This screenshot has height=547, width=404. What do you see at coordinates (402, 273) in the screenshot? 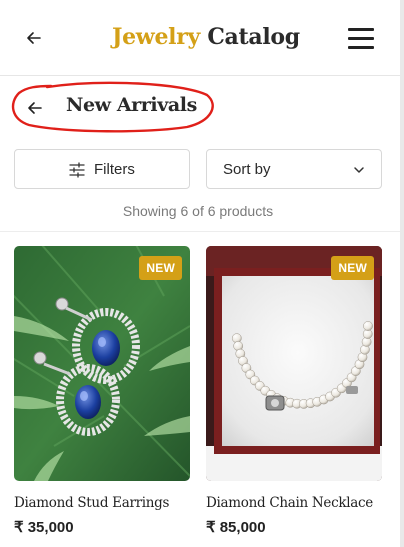
I see `window-edge` at bounding box center [402, 273].